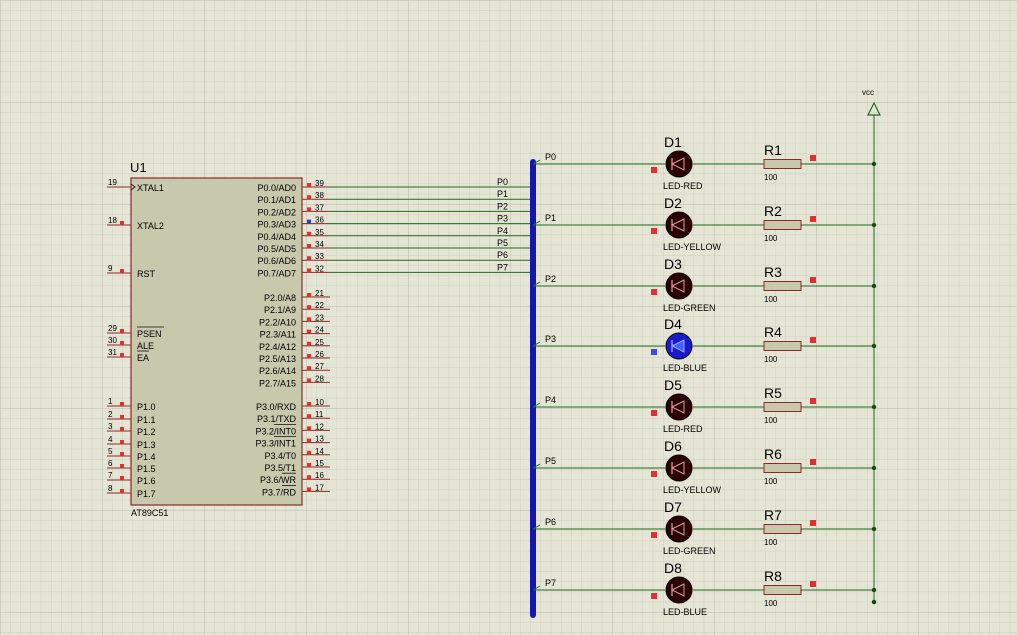  Describe the element at coordinates (773, 150) in the screenshot. I see `resistor-ref: R1` at that location.